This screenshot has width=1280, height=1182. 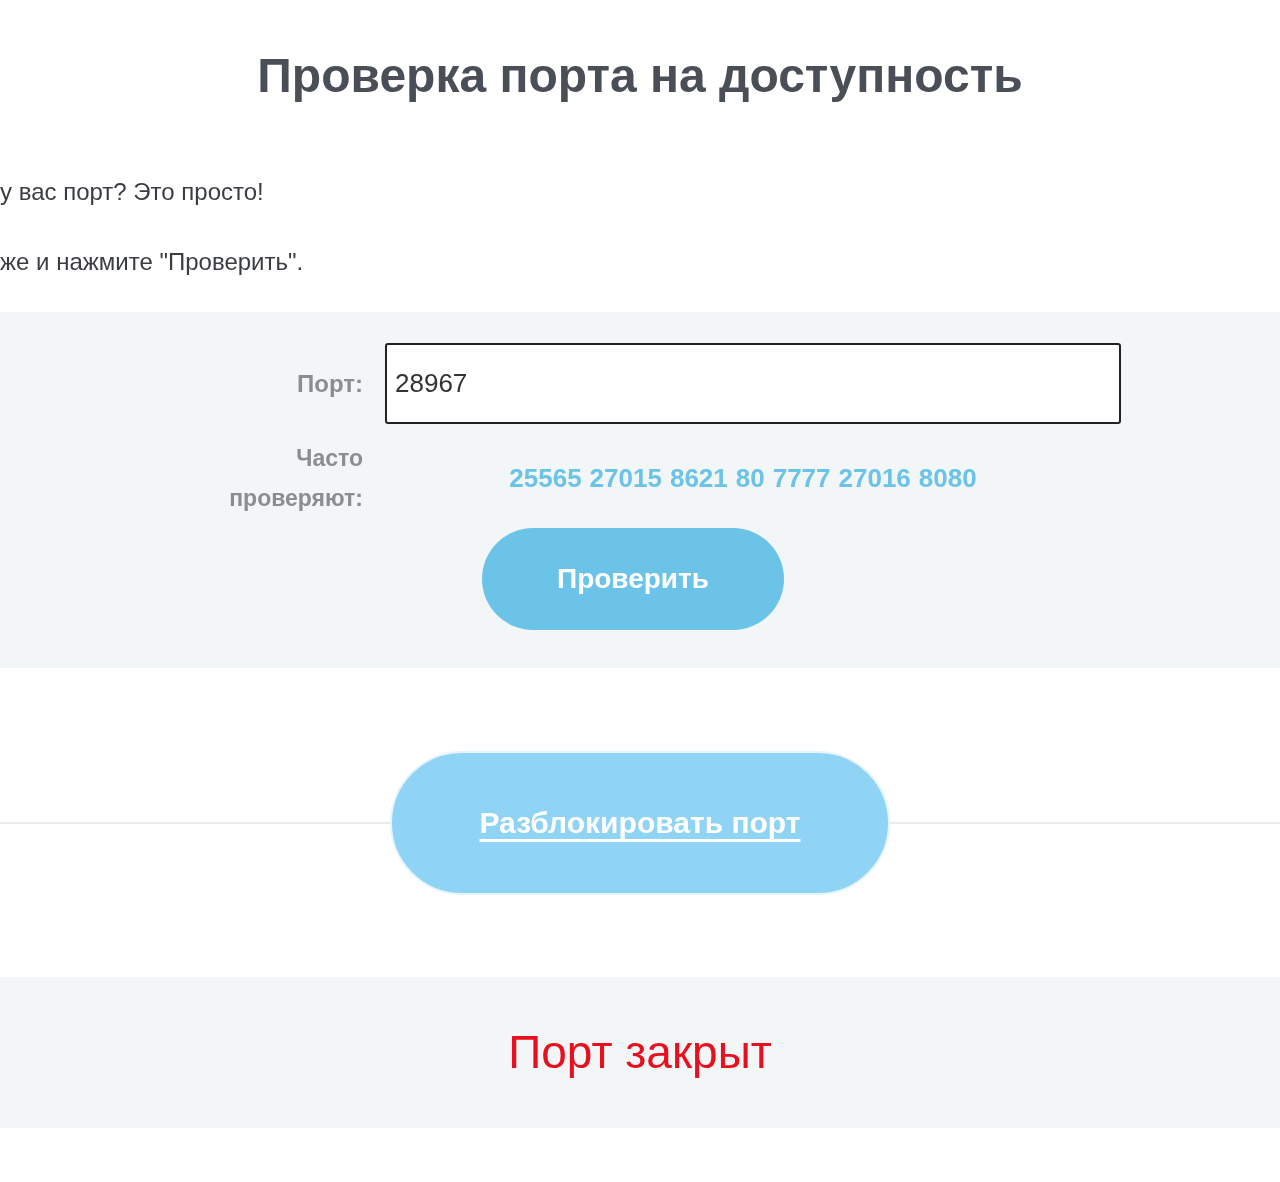 What do you see at coordinates (640, 76) in the screenshot?
I see `page-title: Проверка порта на доступность` at bounding box center [640, 76].